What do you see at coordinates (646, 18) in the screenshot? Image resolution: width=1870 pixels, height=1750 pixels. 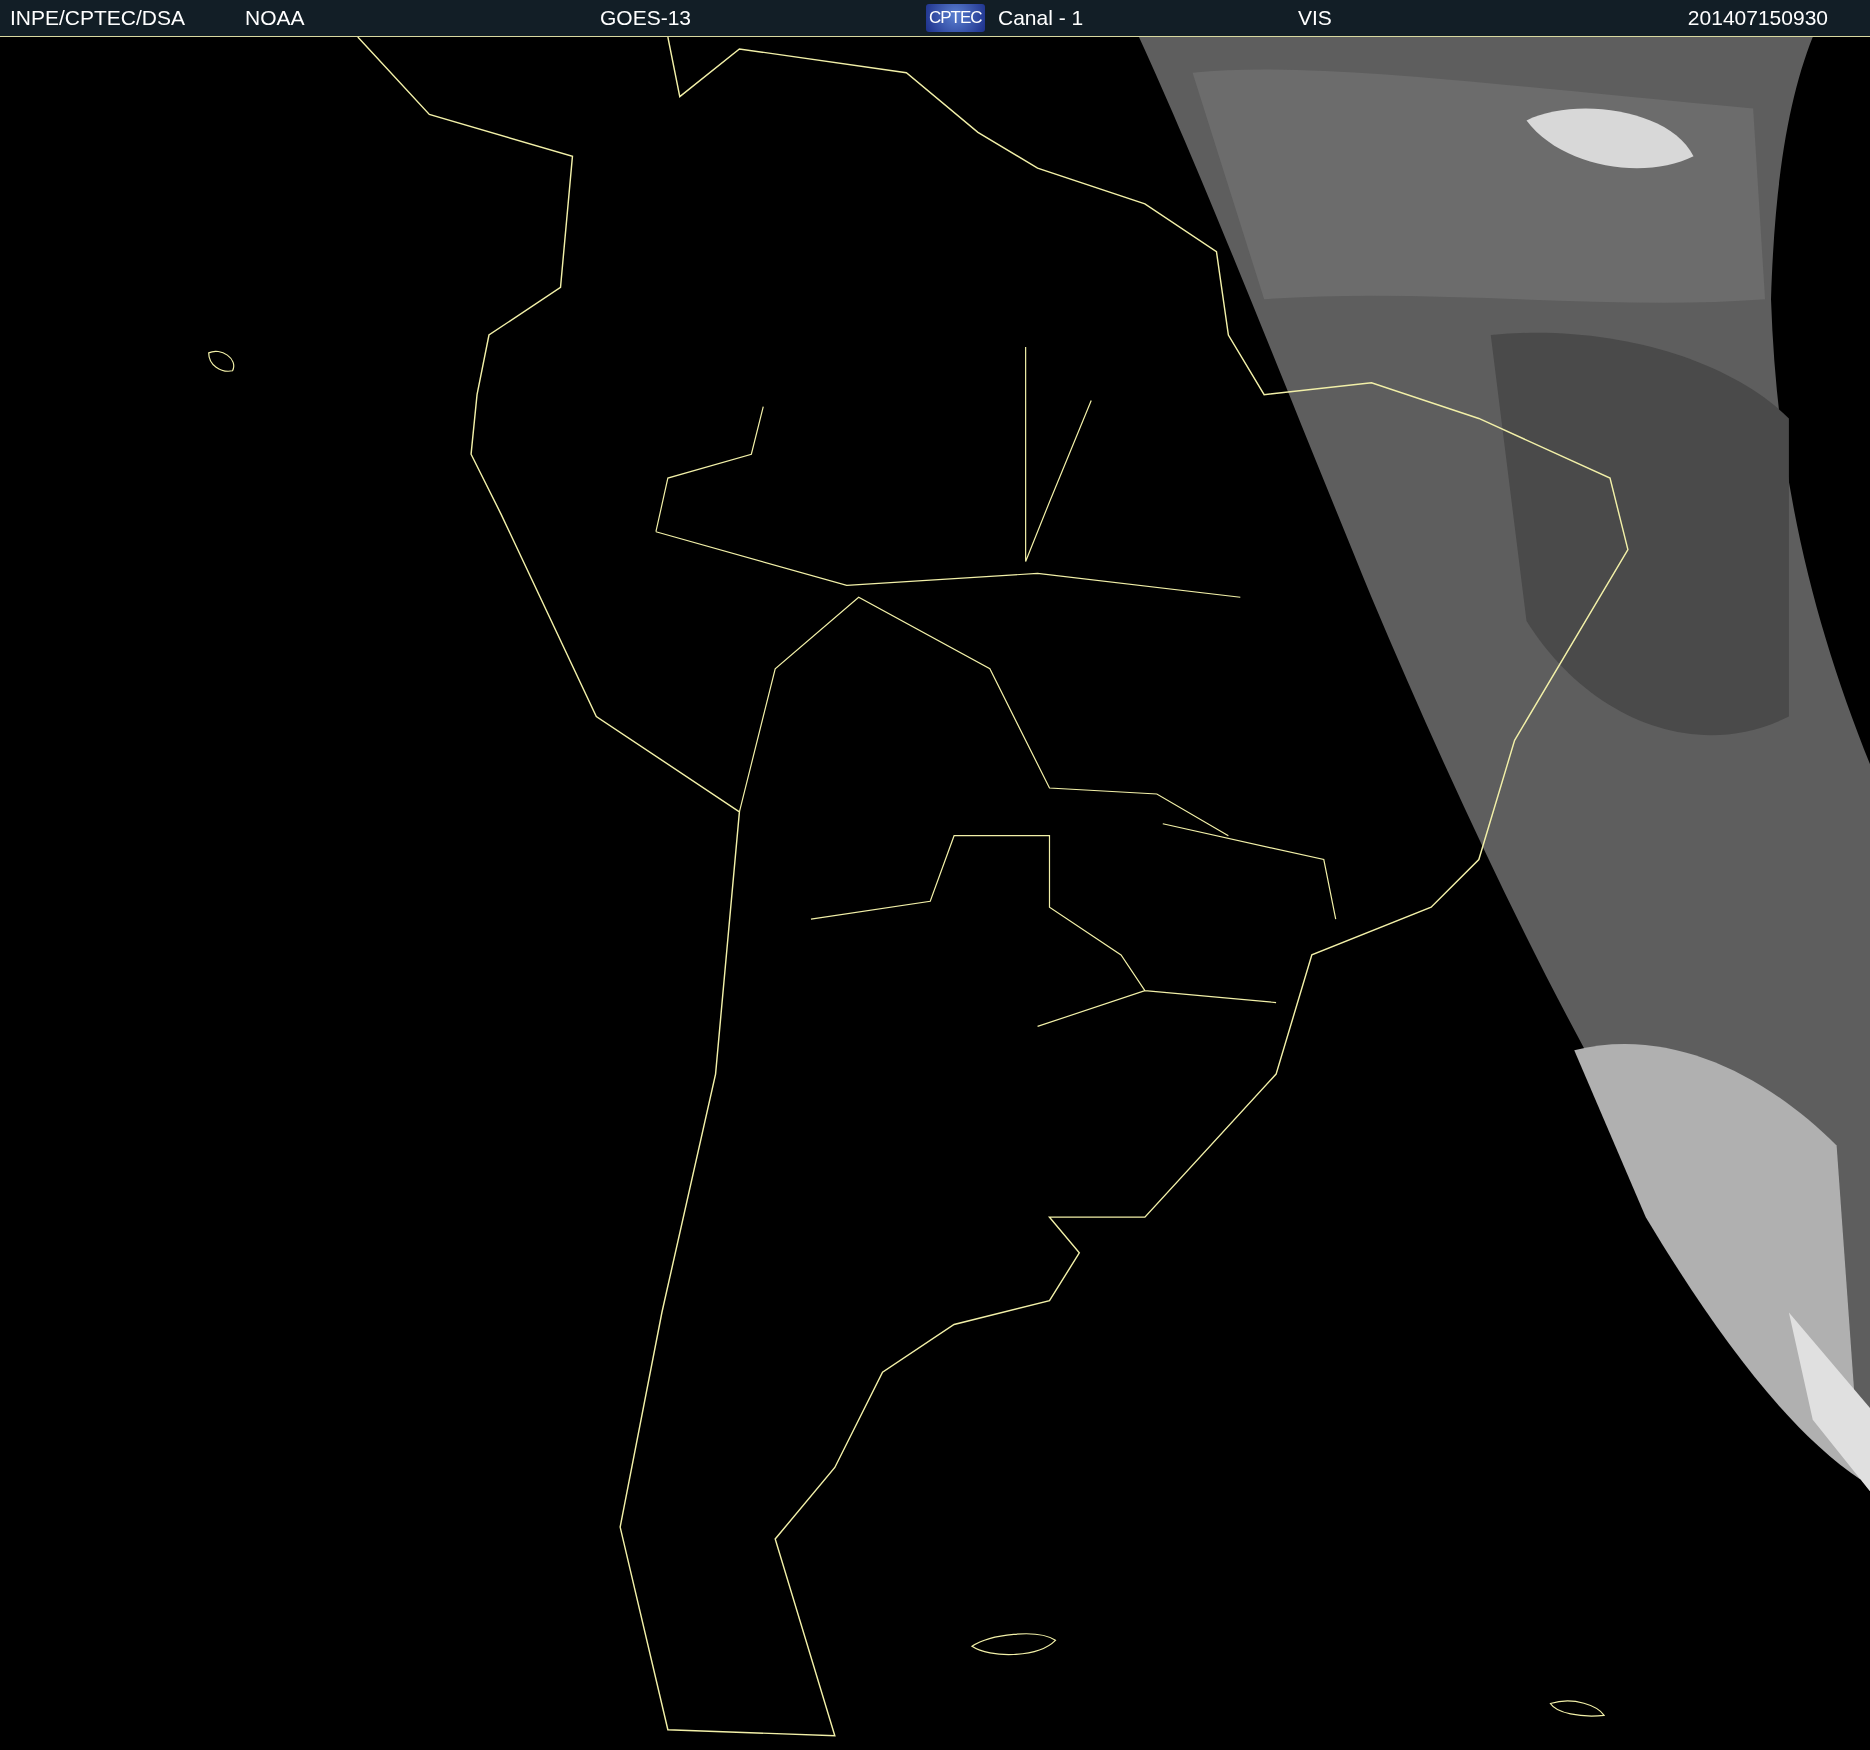 I see `header-label: GOES-13` at bounding box center [646, 18].